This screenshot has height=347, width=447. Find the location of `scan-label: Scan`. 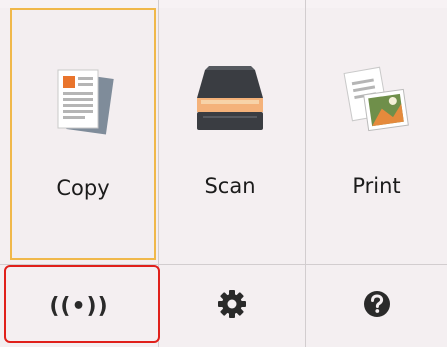

scan-label: Scan is located at coordinates (230, 186).